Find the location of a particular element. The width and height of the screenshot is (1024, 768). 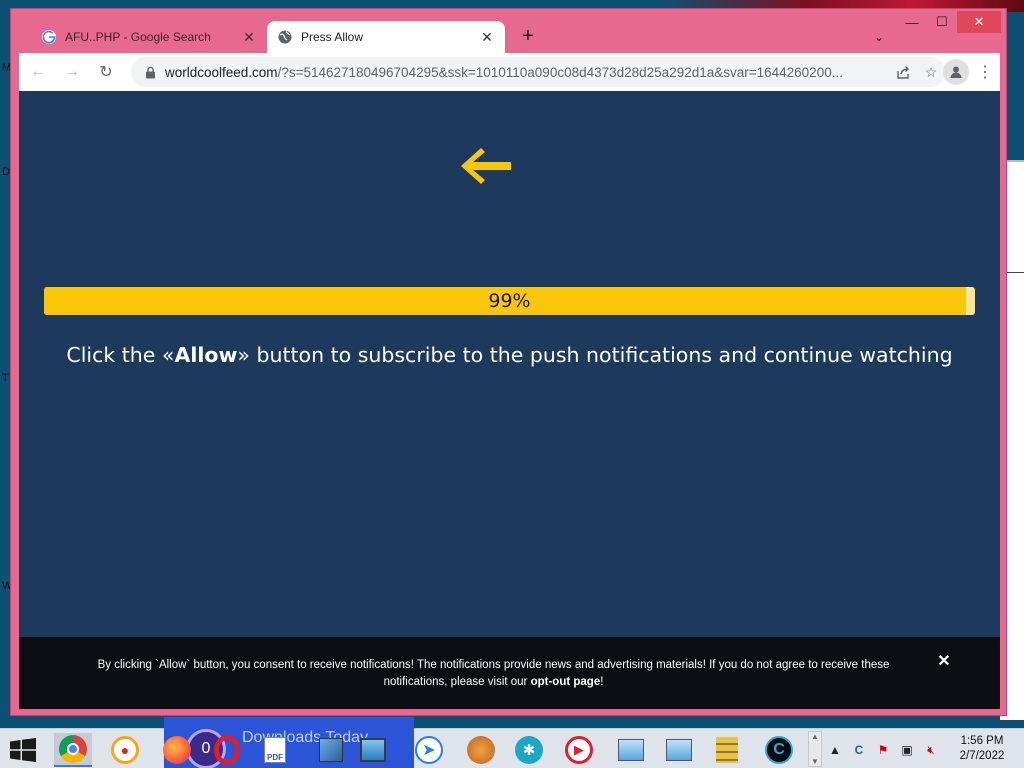

tab-title: Press Allow is located at coordinates (332, 37).